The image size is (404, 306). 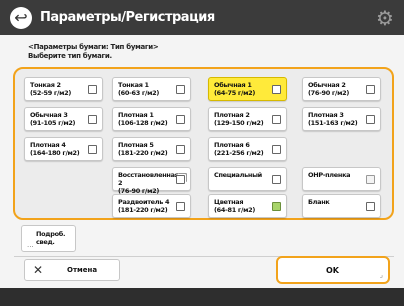 What do you see at coordinates (70, 56) in the screenshot?
I see `instruction-line-2: Выберите тип бумаги.` at bounding box center [70, 56].